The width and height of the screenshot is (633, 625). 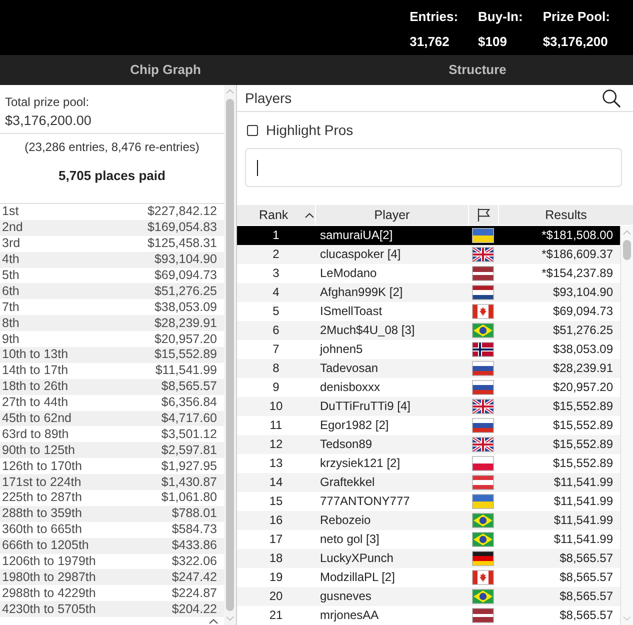 I want to click on collapse-caret-icon, so click(x=213, y=621).